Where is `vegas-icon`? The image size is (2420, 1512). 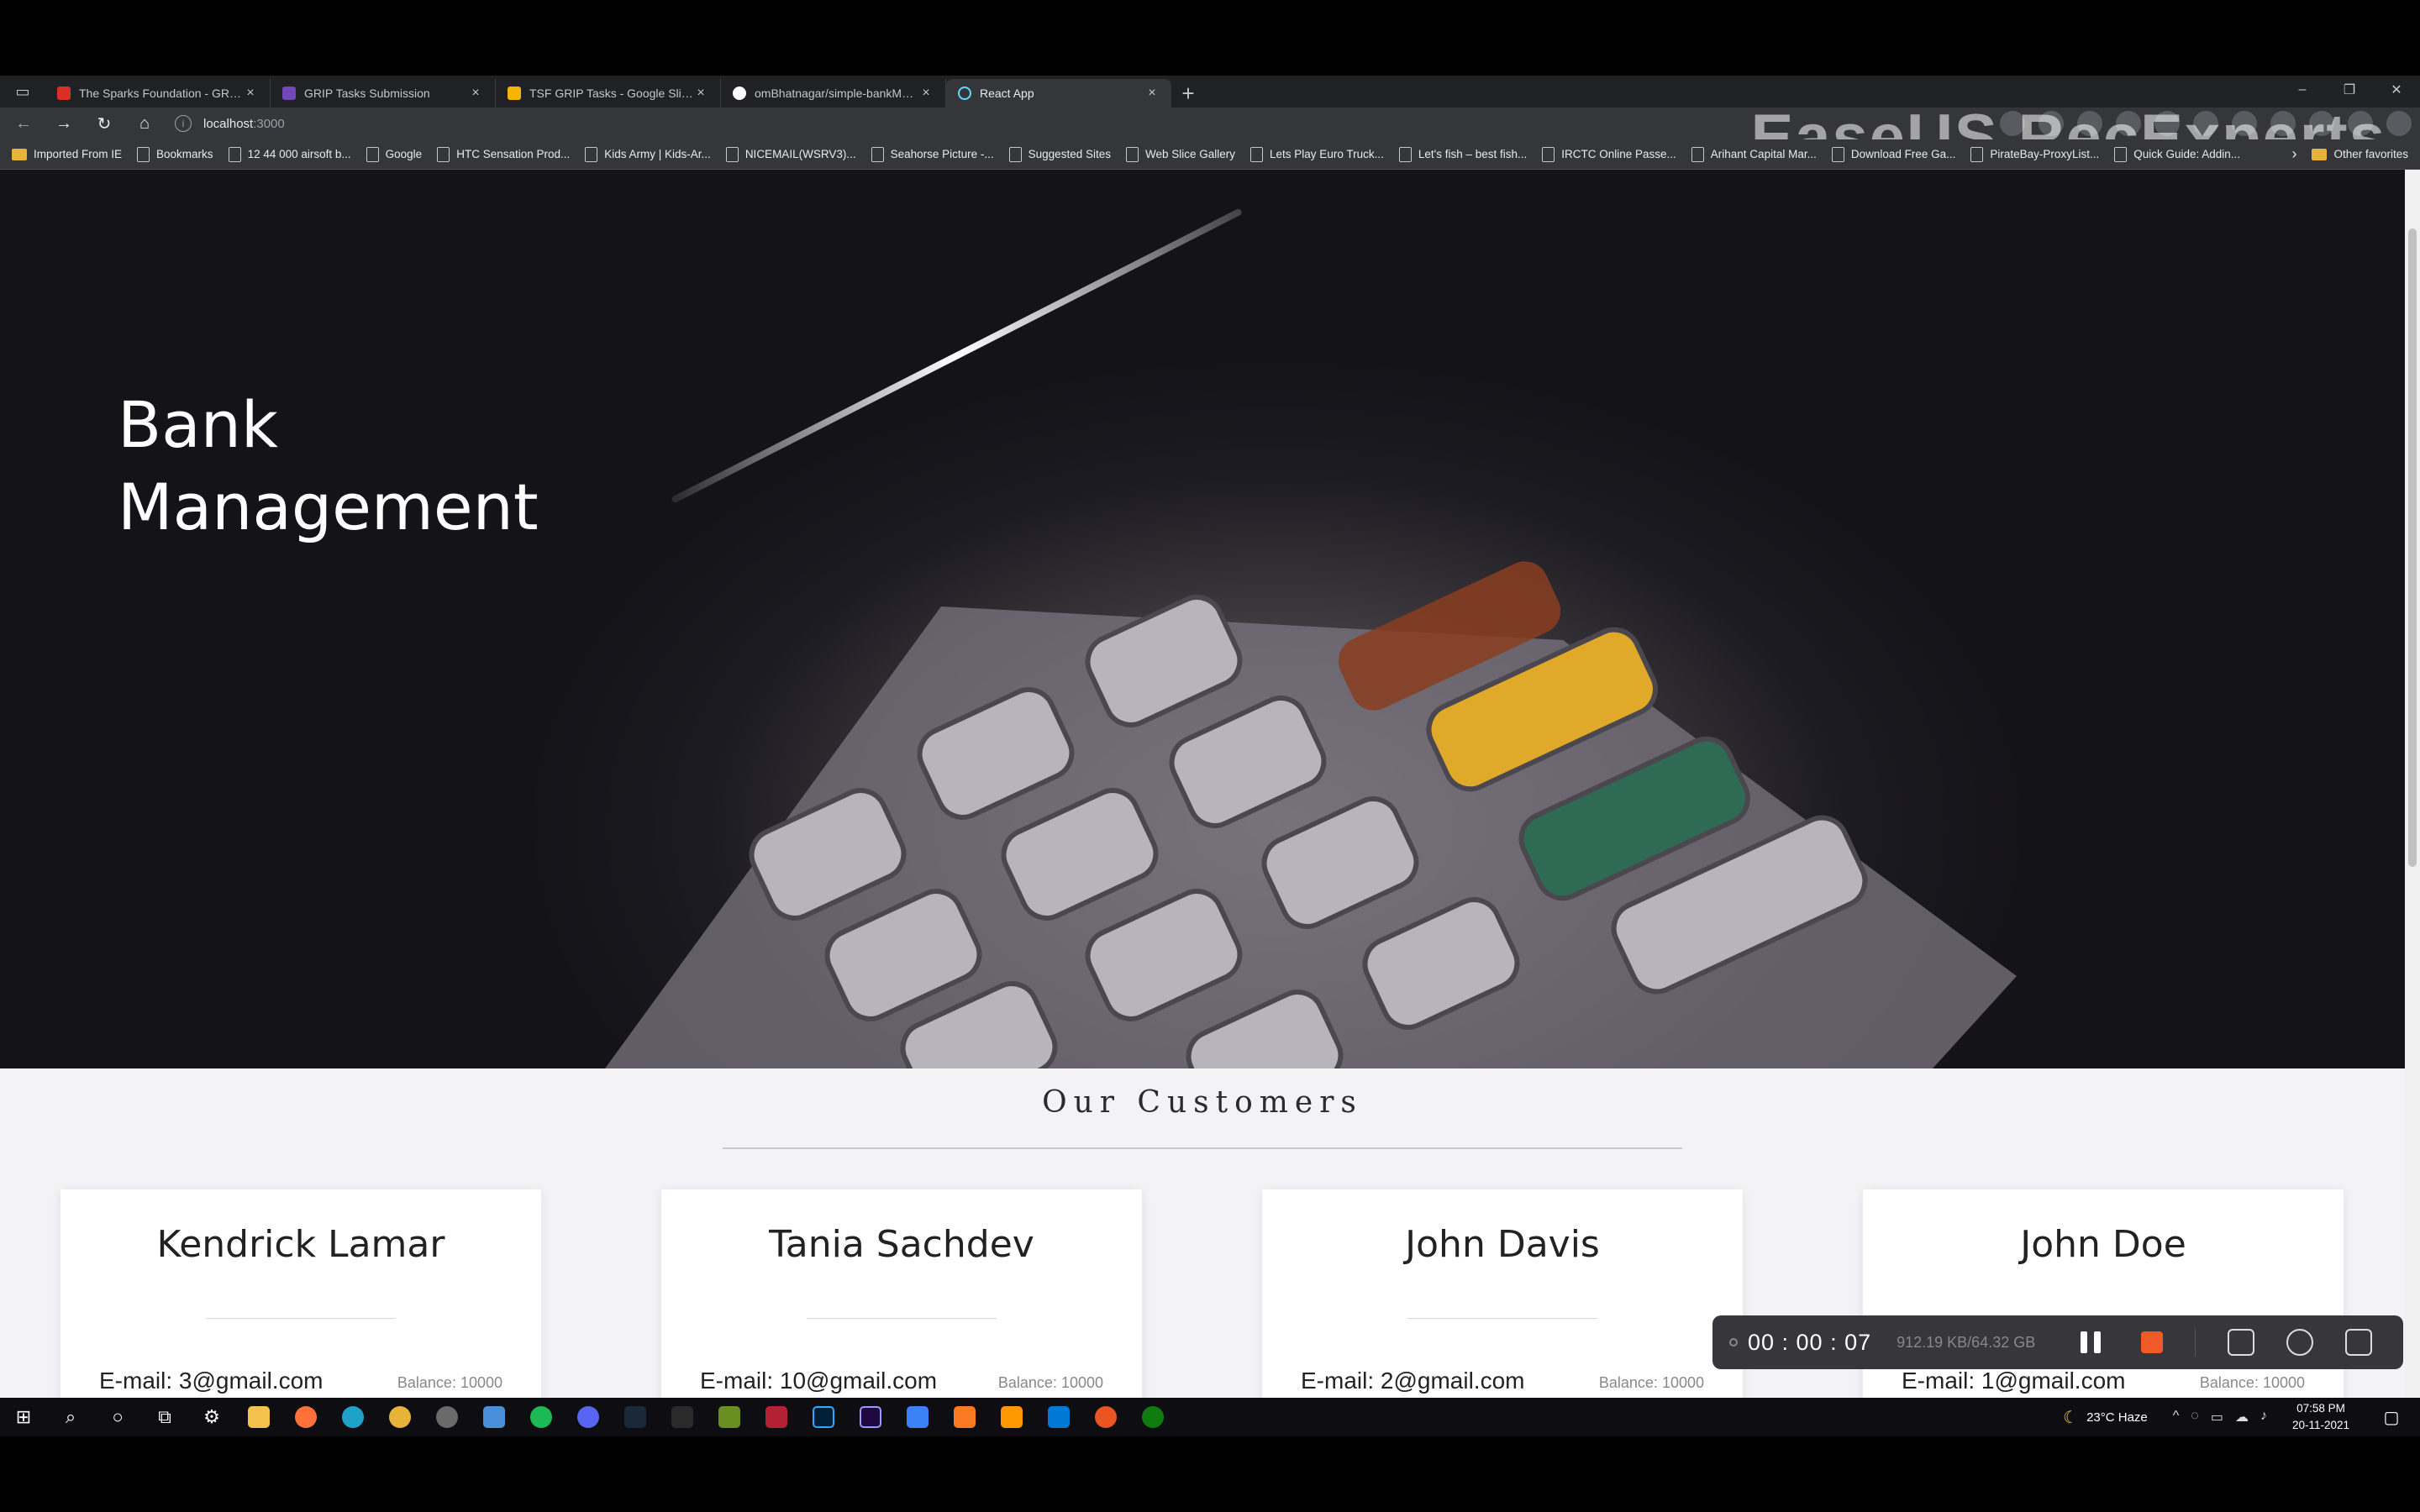
vegas-icon is located at coordinates (777, 1417).